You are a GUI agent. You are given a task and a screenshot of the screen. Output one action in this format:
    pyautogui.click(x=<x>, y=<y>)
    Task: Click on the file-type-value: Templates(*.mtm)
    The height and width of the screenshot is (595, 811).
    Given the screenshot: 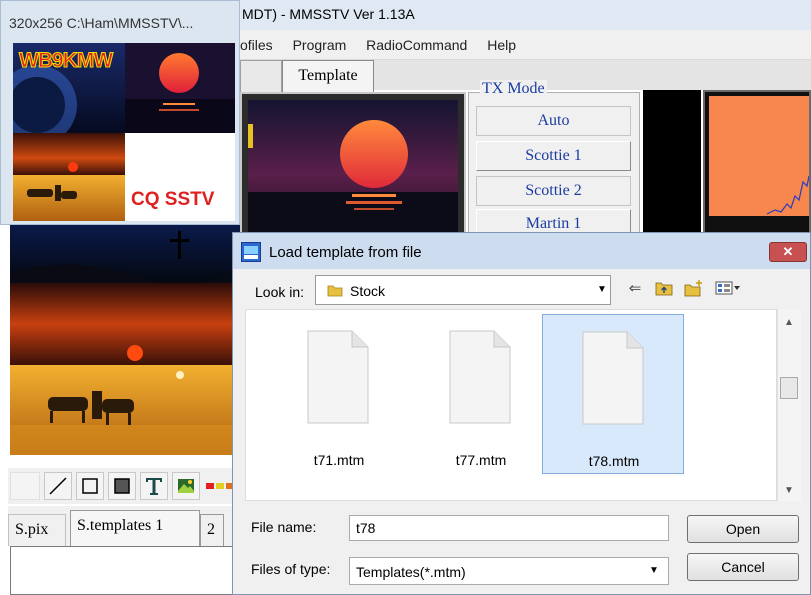 What is the action you would take?
    pyautogui.click(x=411, y=572)
    